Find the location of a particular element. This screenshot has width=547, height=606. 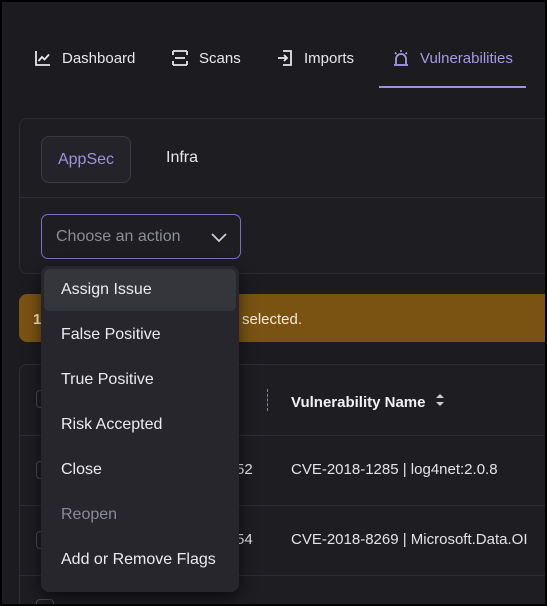

panel-divider is located at coordinates (282, 197).